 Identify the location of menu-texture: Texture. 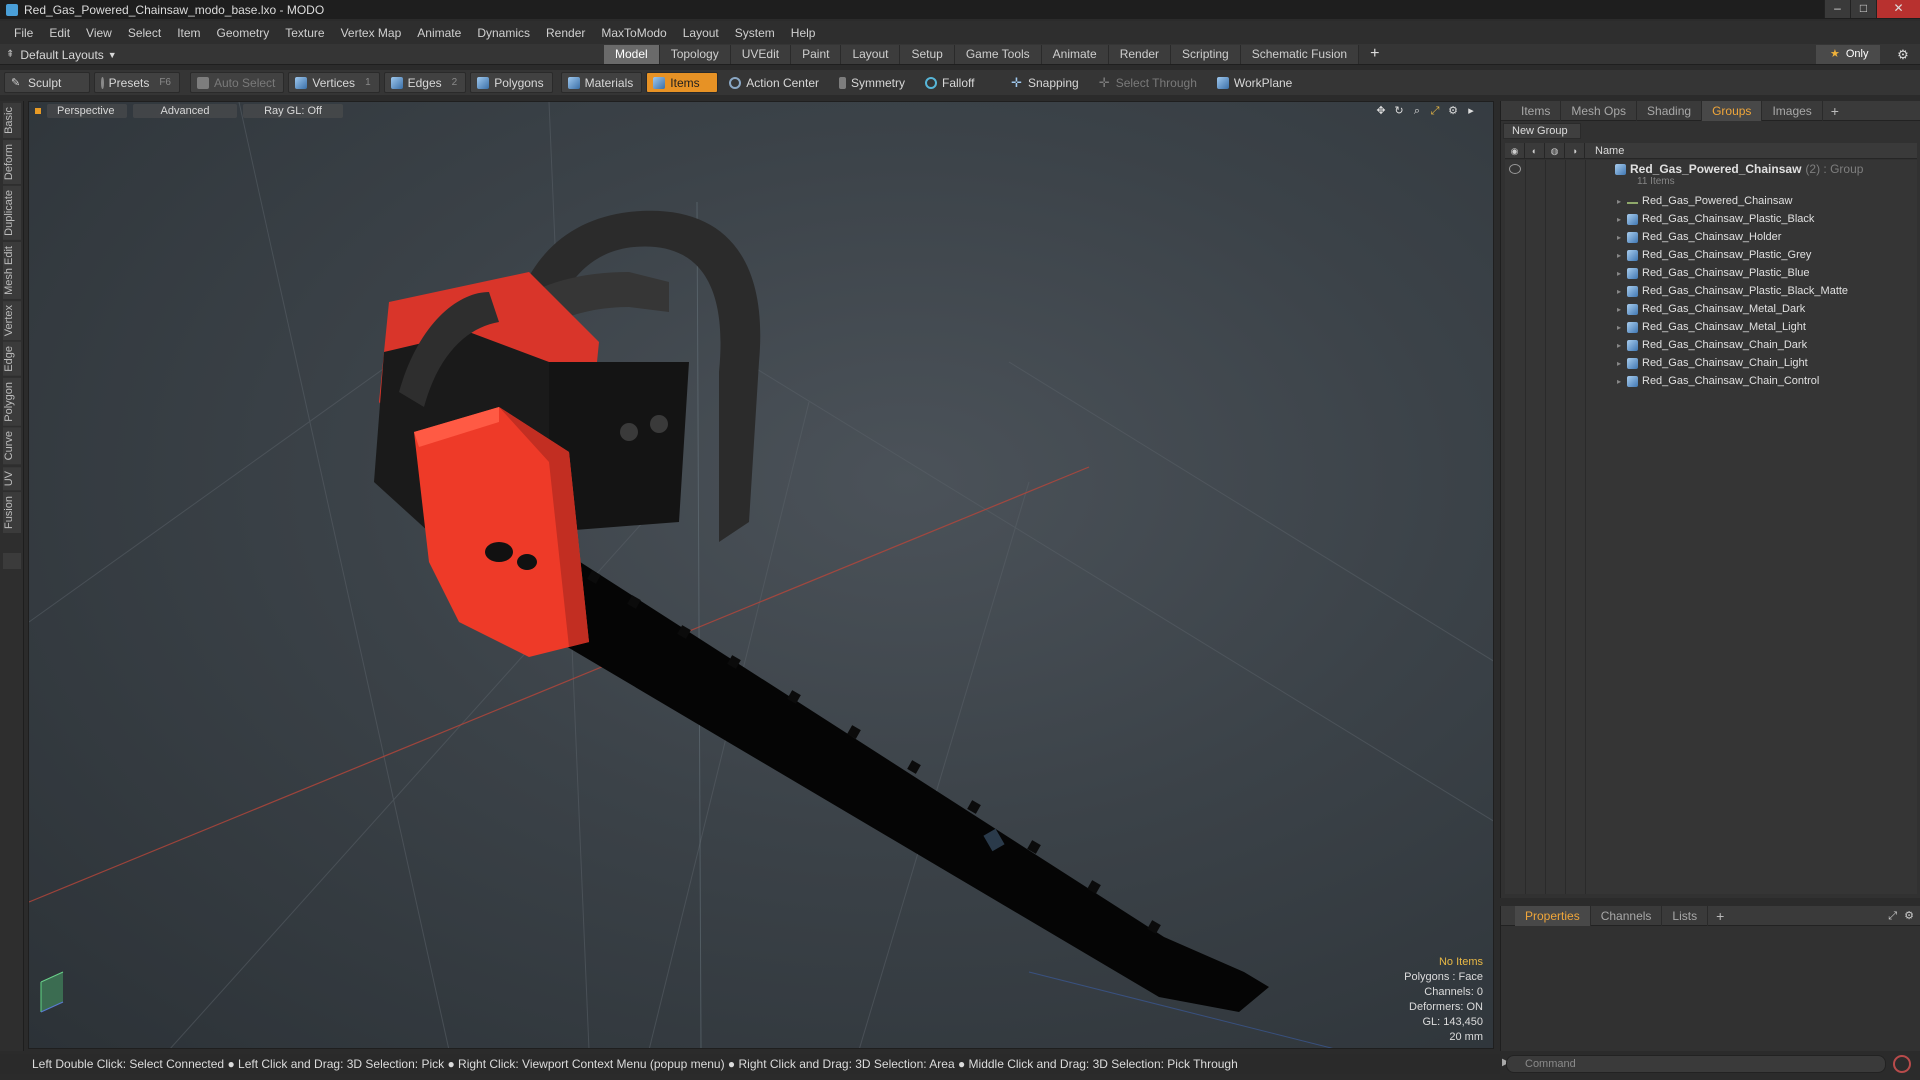
(304, 33).